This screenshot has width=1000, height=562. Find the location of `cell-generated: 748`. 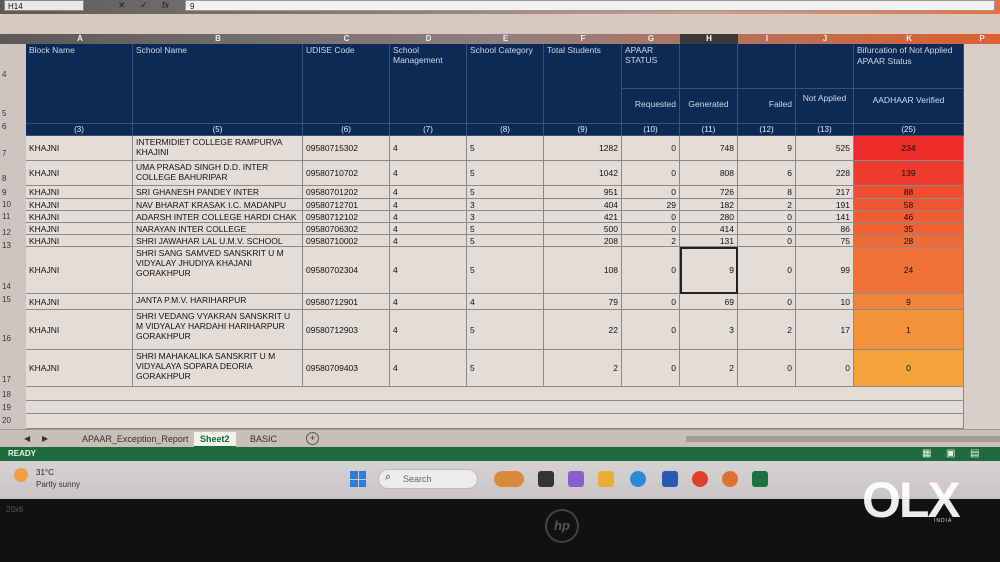

cell-generated: 748 is located at coordinates (709, 148).